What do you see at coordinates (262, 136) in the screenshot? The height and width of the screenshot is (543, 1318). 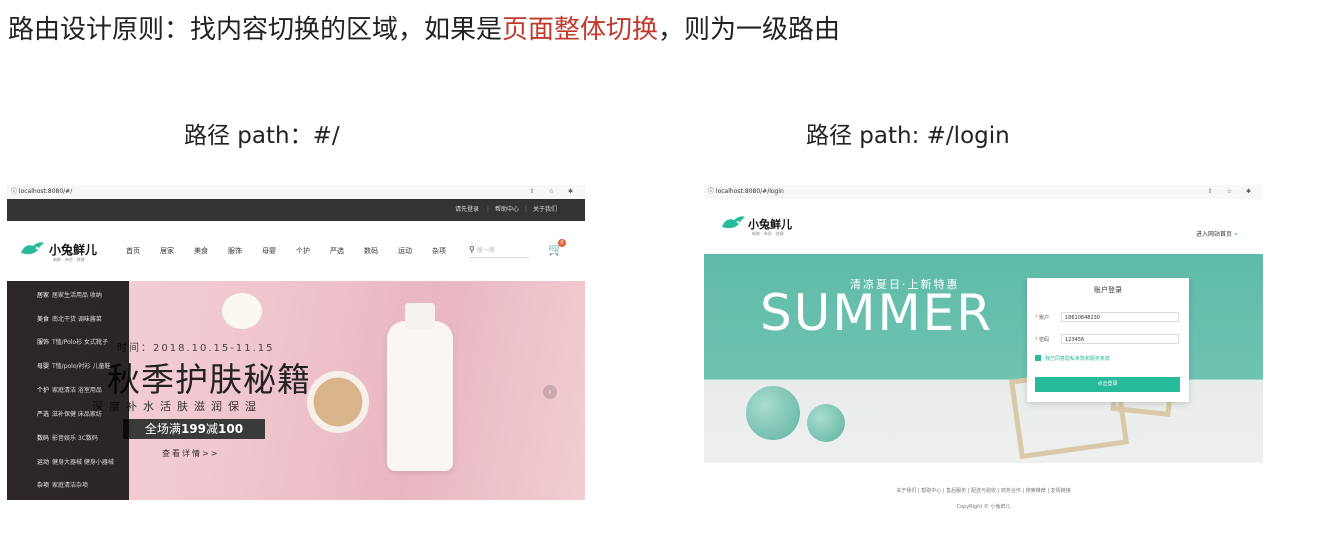 I see `left-caption: 路径 path：#/` at bounding box center [262, 136].